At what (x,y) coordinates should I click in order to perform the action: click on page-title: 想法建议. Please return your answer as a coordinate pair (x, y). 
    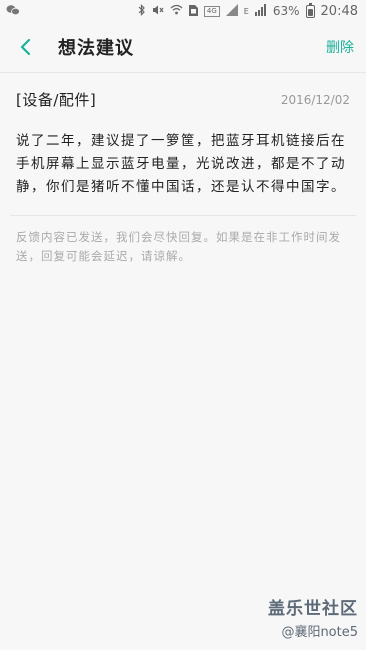
    Looking at the image, I should click on (96, 48).